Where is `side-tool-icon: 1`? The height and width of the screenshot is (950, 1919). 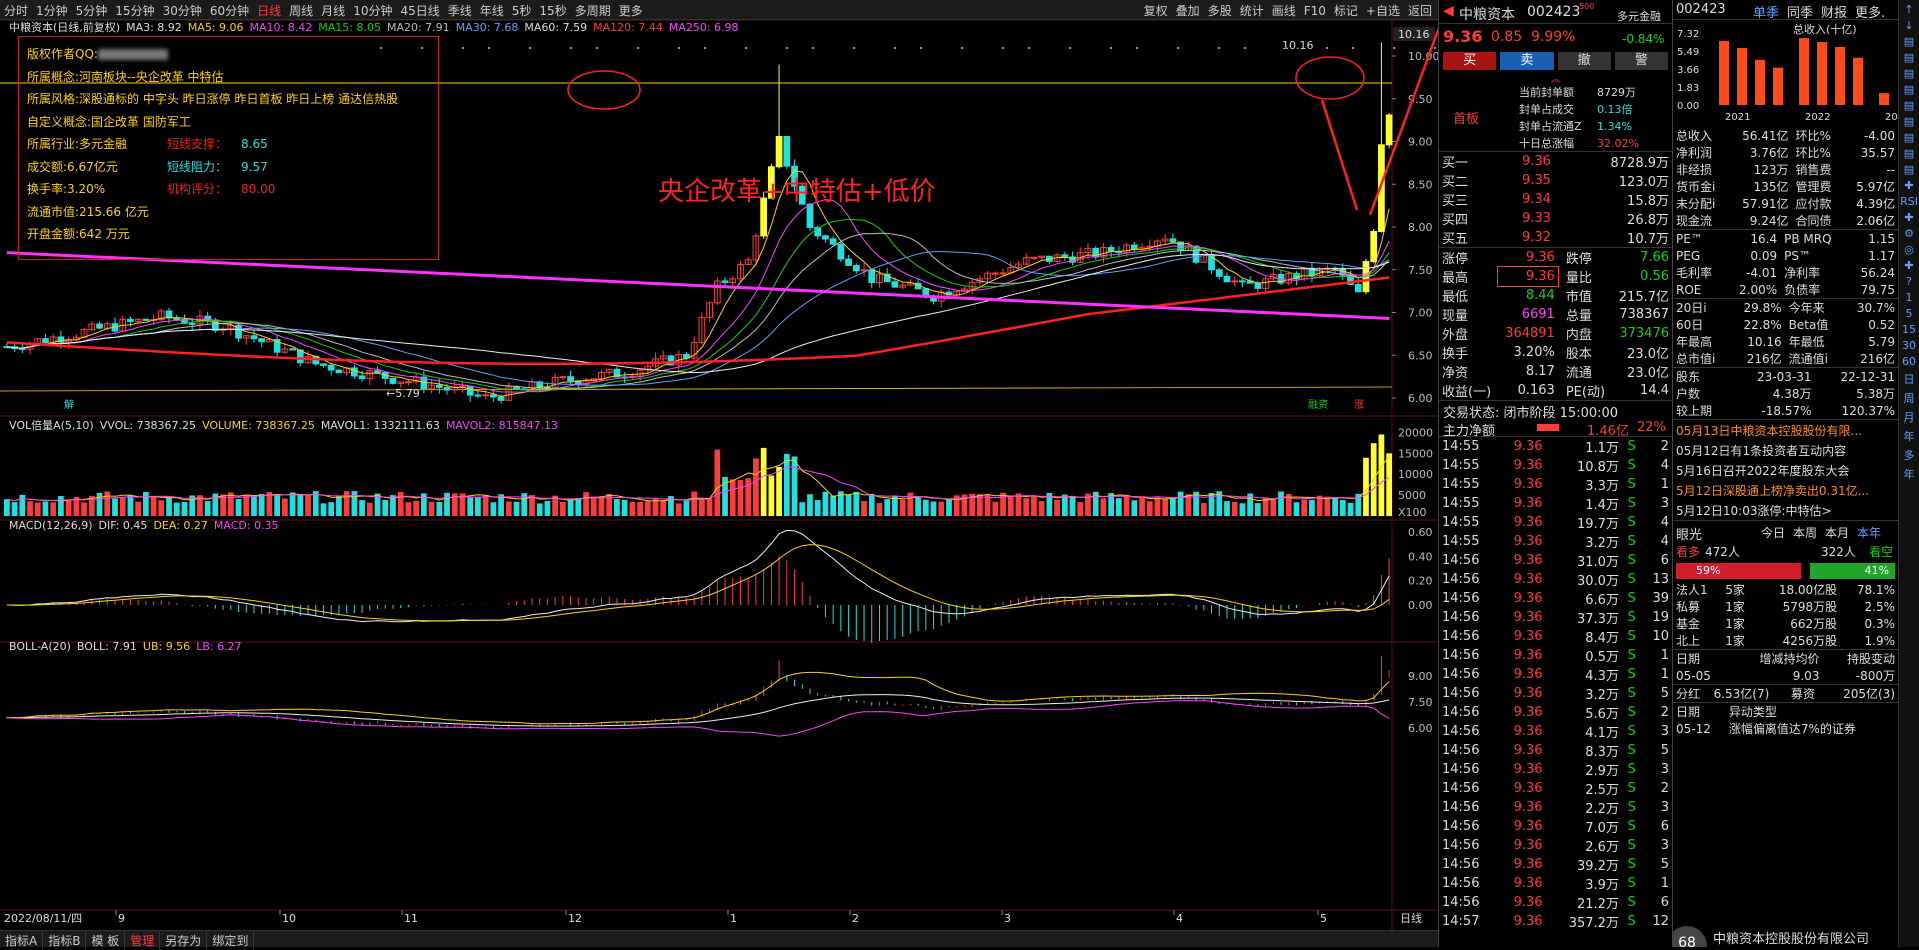
side-tool-icon: 1 is located at coordinates (1909, 297).